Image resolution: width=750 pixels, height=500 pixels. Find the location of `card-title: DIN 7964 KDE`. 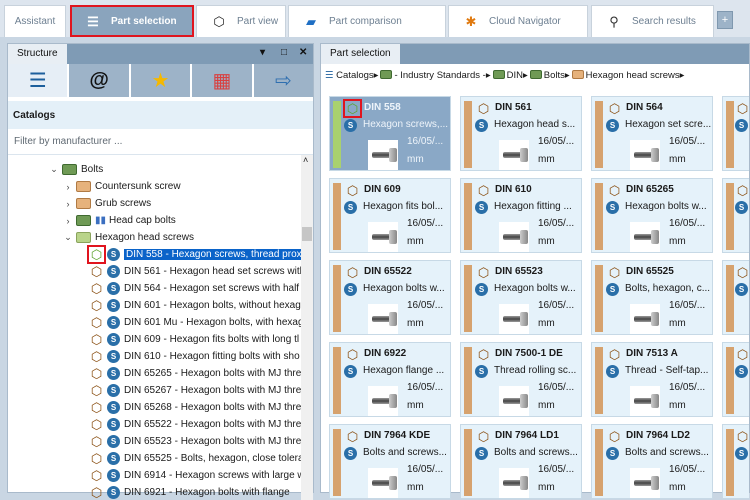

card-title: DIN 7964 KDE is located at coordinates (397, 435).